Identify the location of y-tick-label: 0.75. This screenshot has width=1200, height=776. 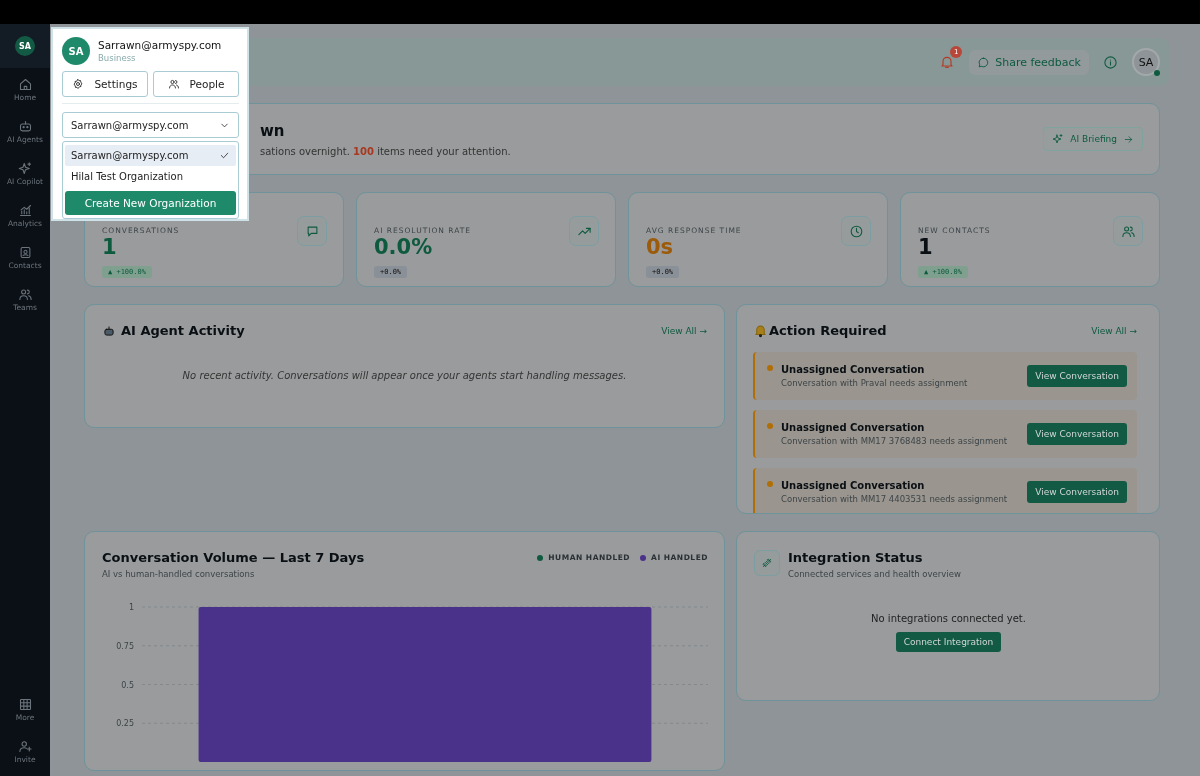
(125, 646).